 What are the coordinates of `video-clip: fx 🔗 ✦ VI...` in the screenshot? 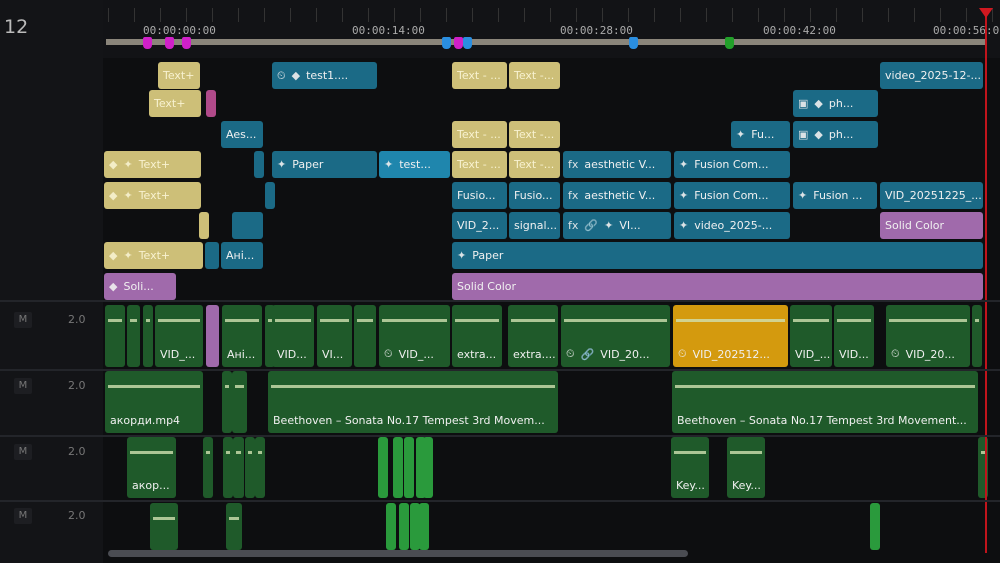 It's located at (617, 225).